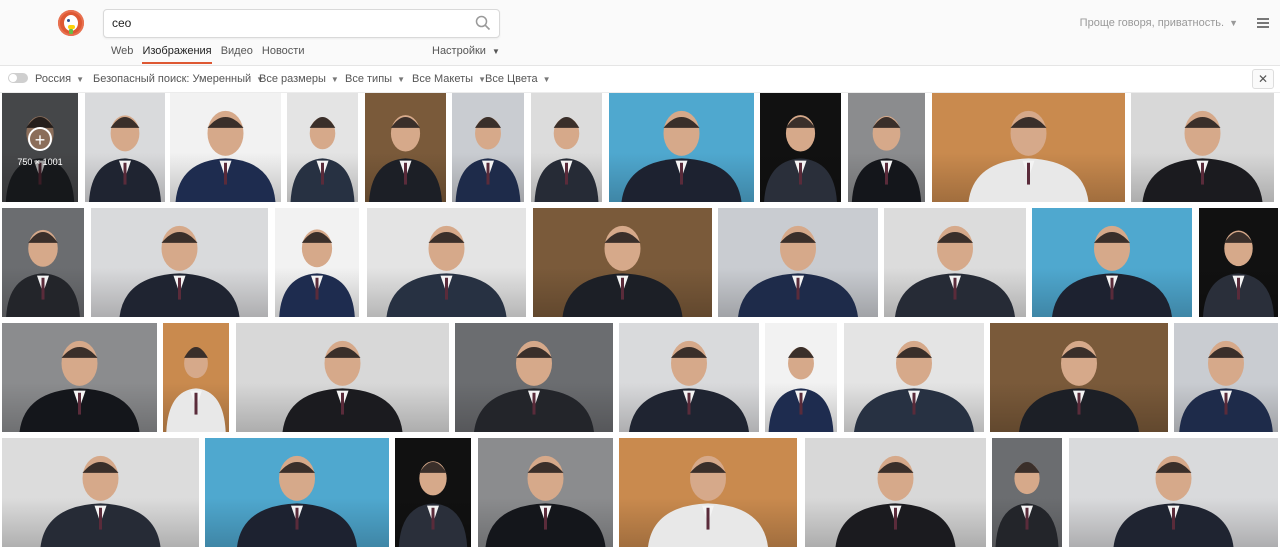  I want to click on region-filter: Россия ▼, so click(59, 79).